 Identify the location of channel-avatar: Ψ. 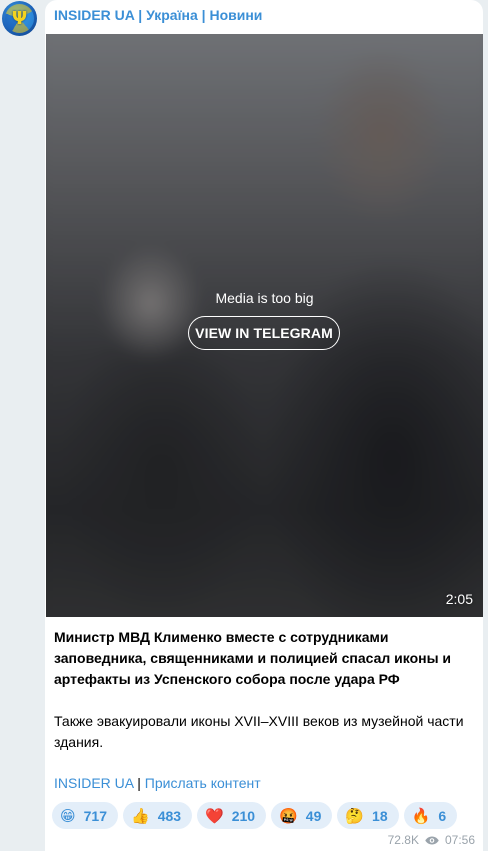
(19, 18).